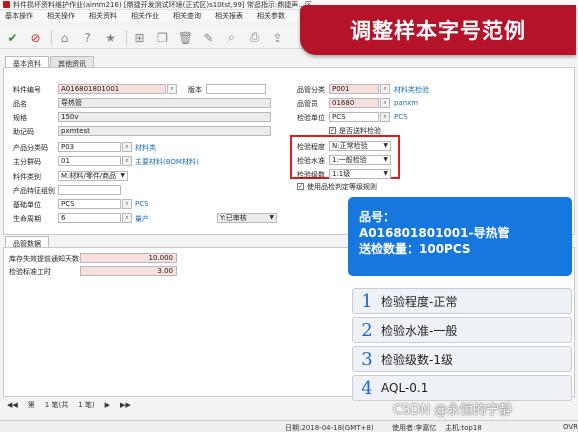  What do you see at coordinates (112, 89) in the screenshot?
I see `item-no-field: A016801801001` at bounding box center [112, 89].